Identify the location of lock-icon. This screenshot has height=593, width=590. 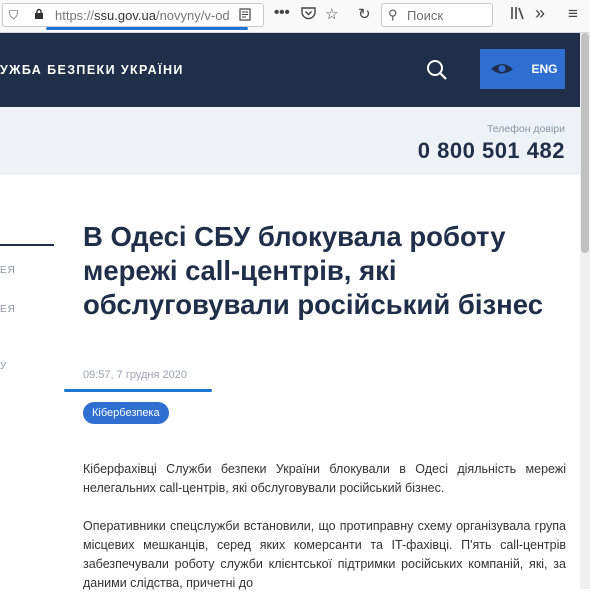
(39, 15).